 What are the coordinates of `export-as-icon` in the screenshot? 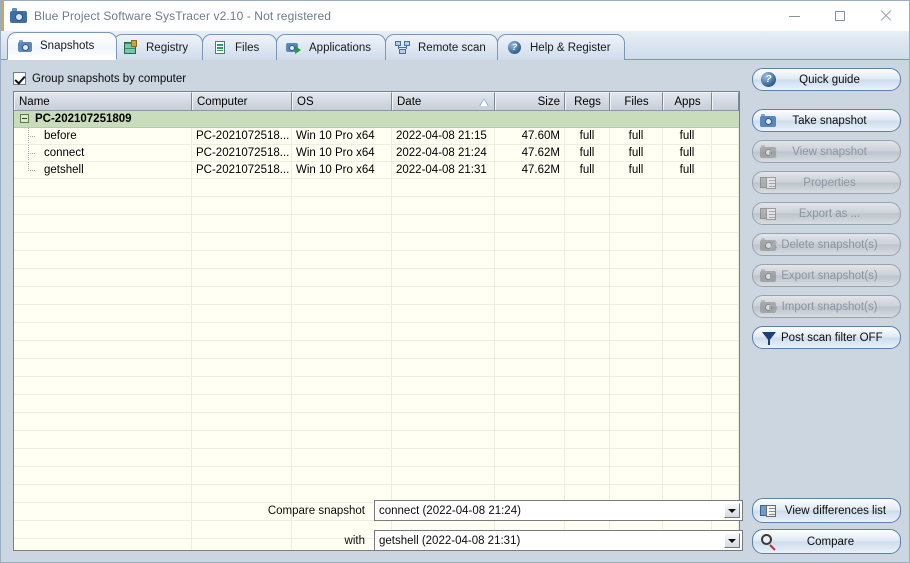 It's located at (769, 213).